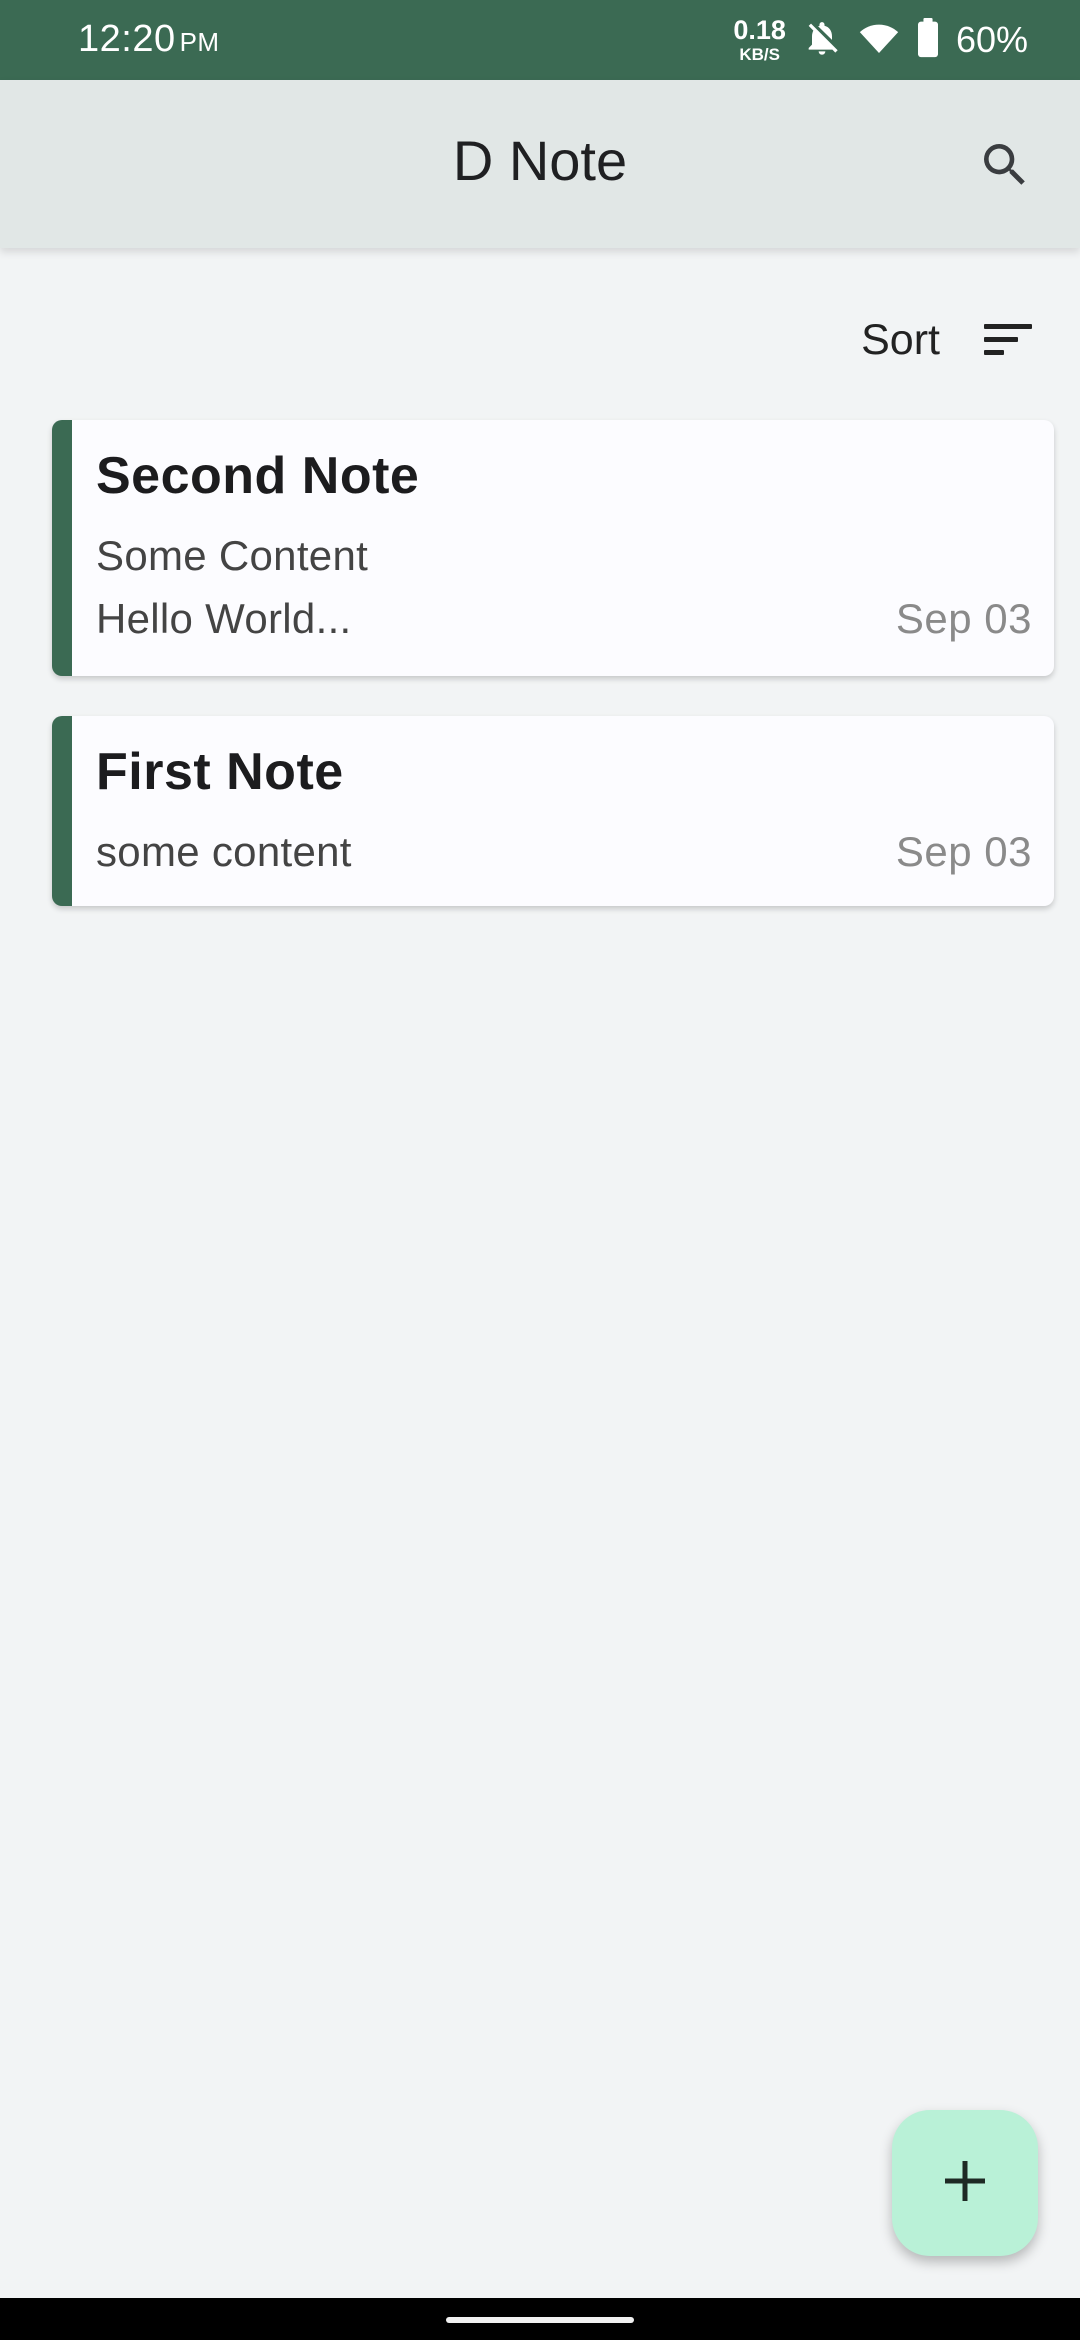 This screenshot has width=1080, height=2340. I want to click on battery-icon, so click(928, 40).